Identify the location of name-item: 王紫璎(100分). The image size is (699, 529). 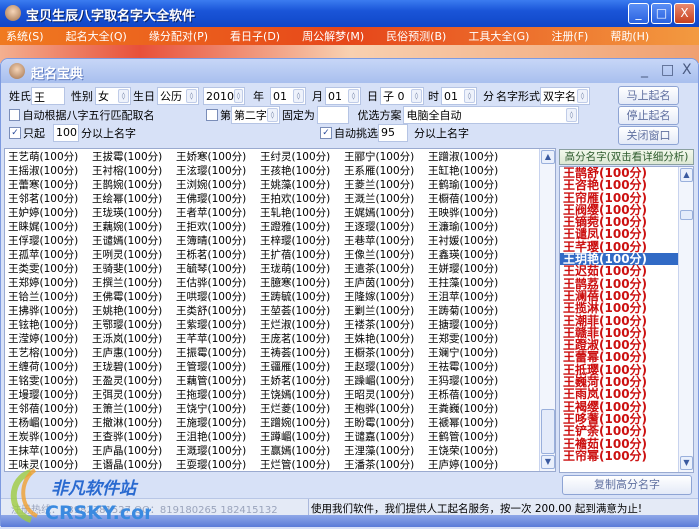
(211, 325).